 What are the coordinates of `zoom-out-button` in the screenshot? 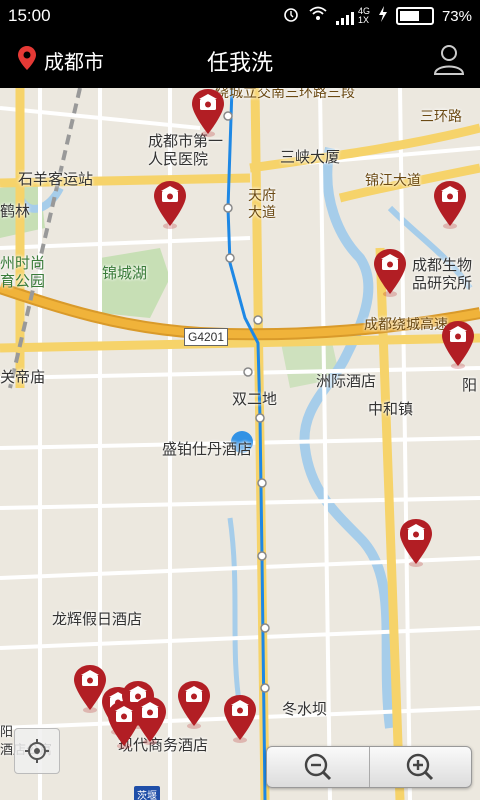 It's located at (318, 767).